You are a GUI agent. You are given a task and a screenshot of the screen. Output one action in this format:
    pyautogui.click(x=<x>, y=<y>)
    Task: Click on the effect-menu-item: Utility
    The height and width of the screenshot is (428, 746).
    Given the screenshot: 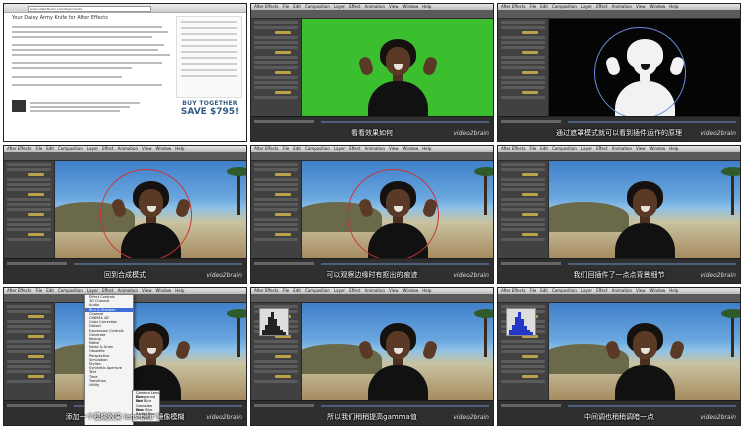 What is the action you would take?
    pyautogui.click(x=109, y=385)
    